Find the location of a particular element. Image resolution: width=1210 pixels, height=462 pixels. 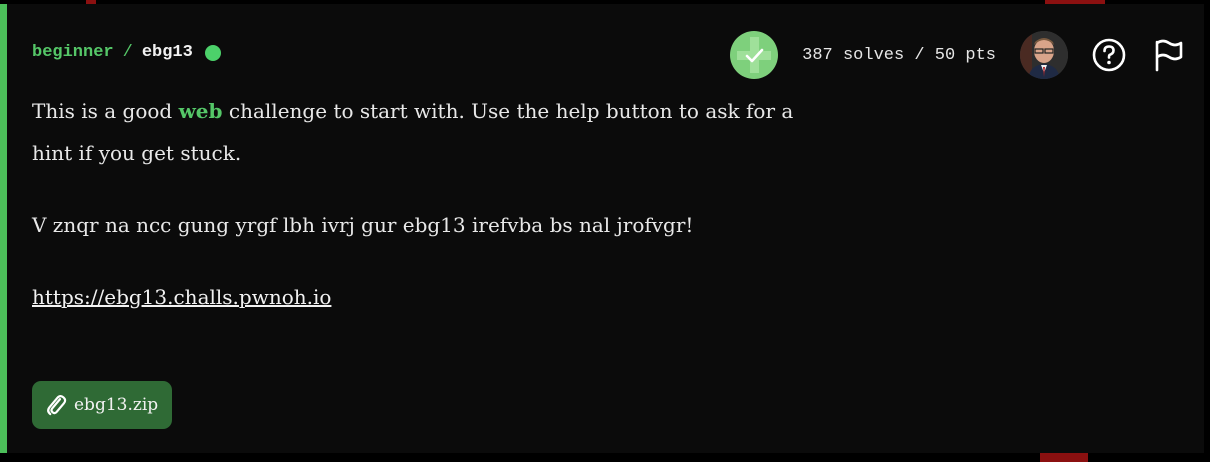

challenge-toolbar: 387 solves / 50 pts is located at coordinates (958, 55).